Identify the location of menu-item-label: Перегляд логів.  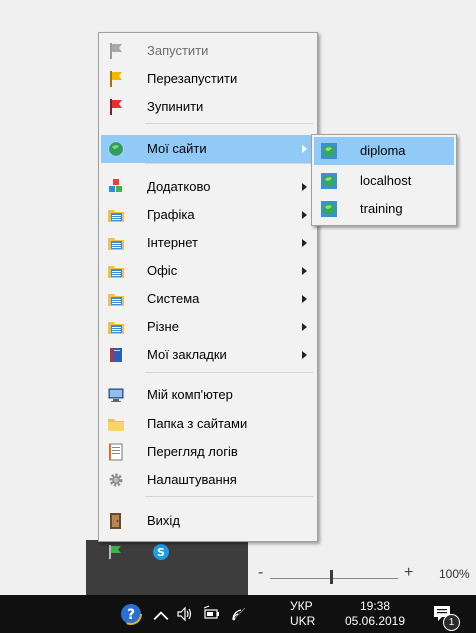
(192, 451).